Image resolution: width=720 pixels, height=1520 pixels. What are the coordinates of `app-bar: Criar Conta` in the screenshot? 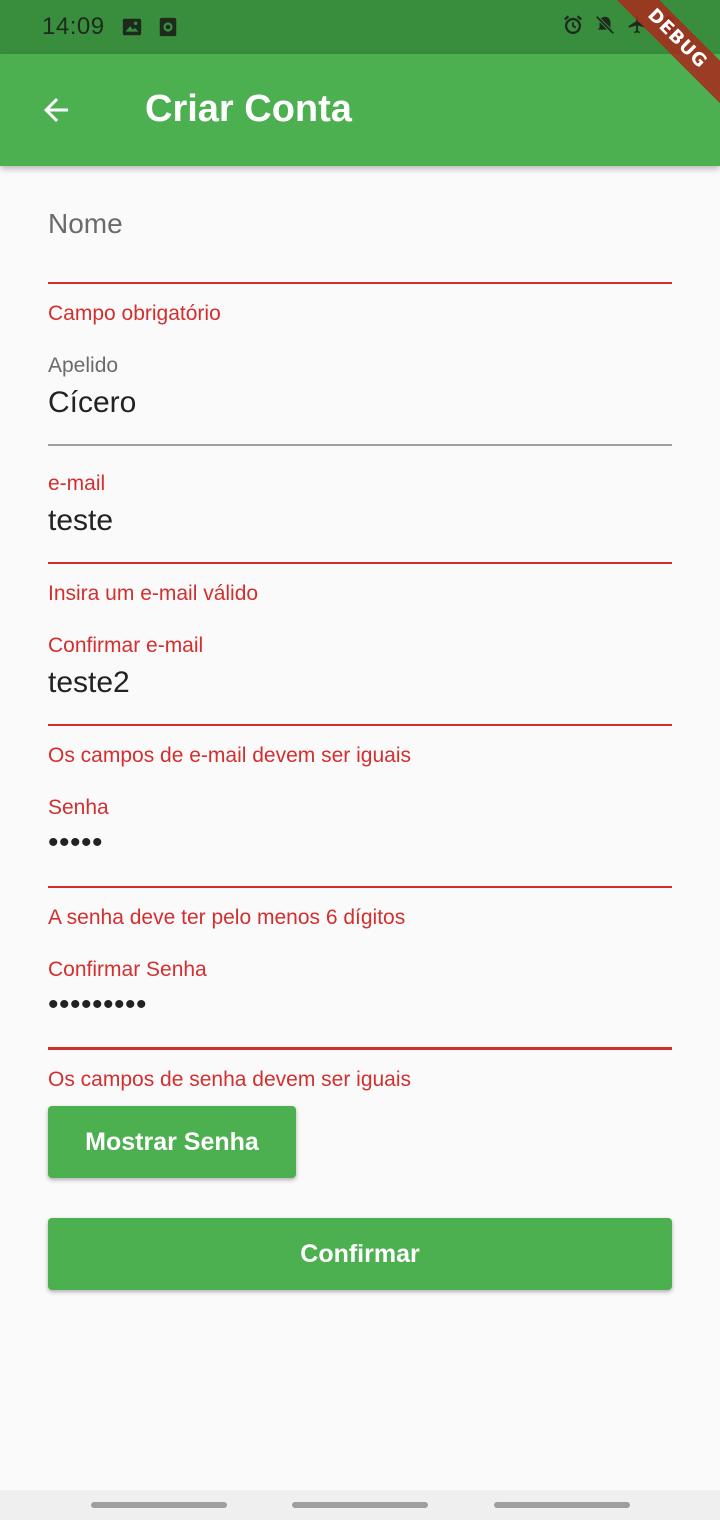 It's located at (360, 110).